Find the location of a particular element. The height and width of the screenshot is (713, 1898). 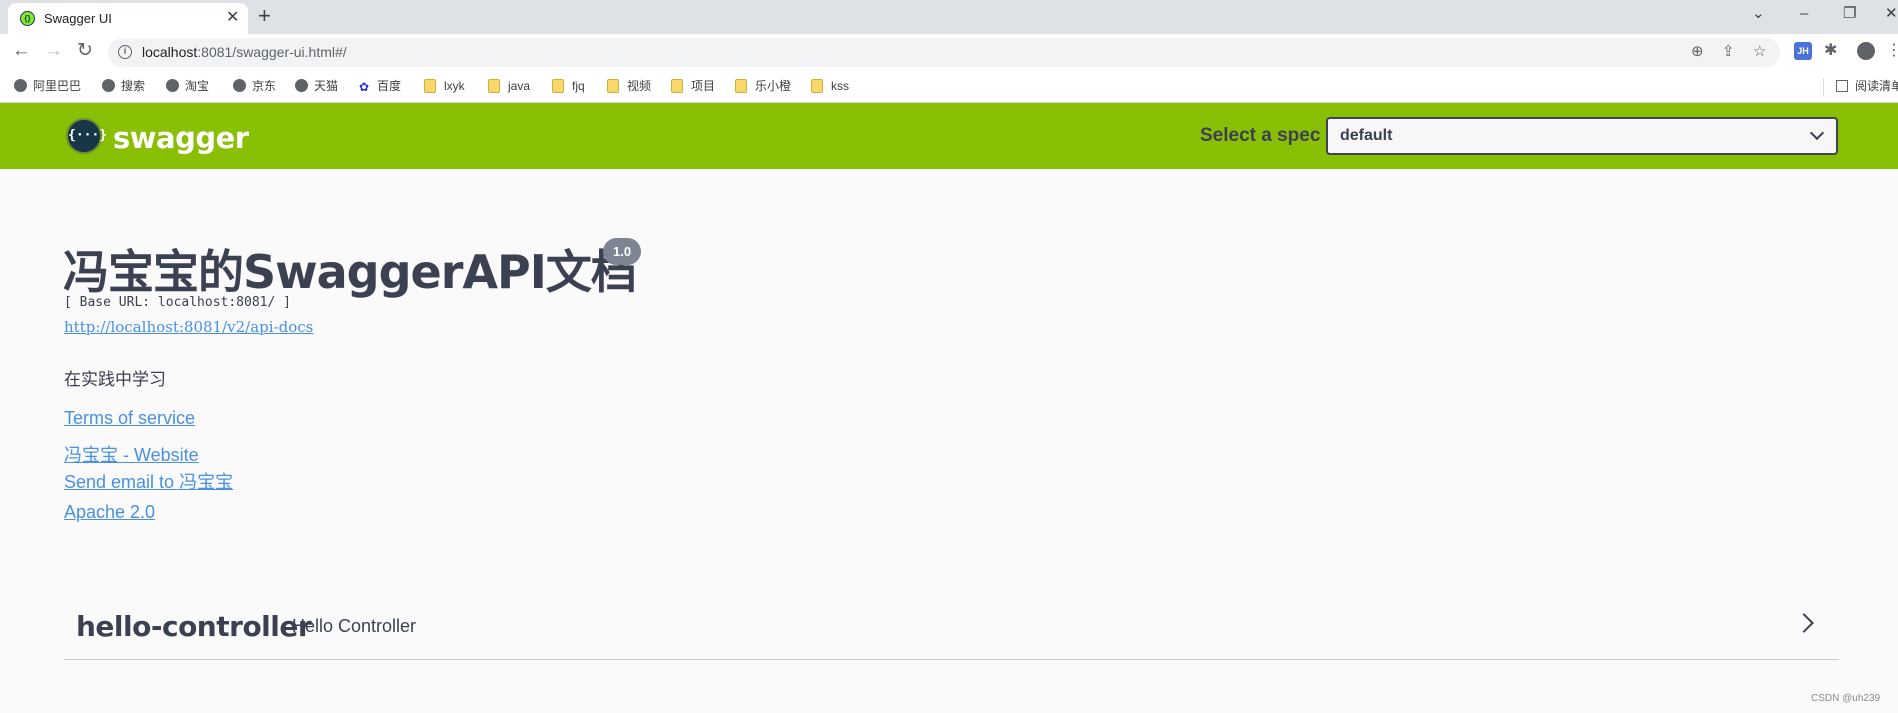

bookmark-star-icon: ☆ is located at coordinates (1759, 52).